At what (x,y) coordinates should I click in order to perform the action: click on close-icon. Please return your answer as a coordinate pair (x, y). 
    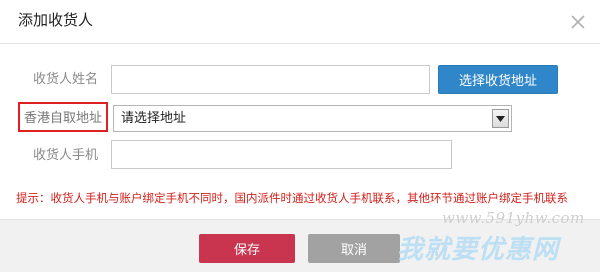
    Looking at the image, I should click on (578, 22).